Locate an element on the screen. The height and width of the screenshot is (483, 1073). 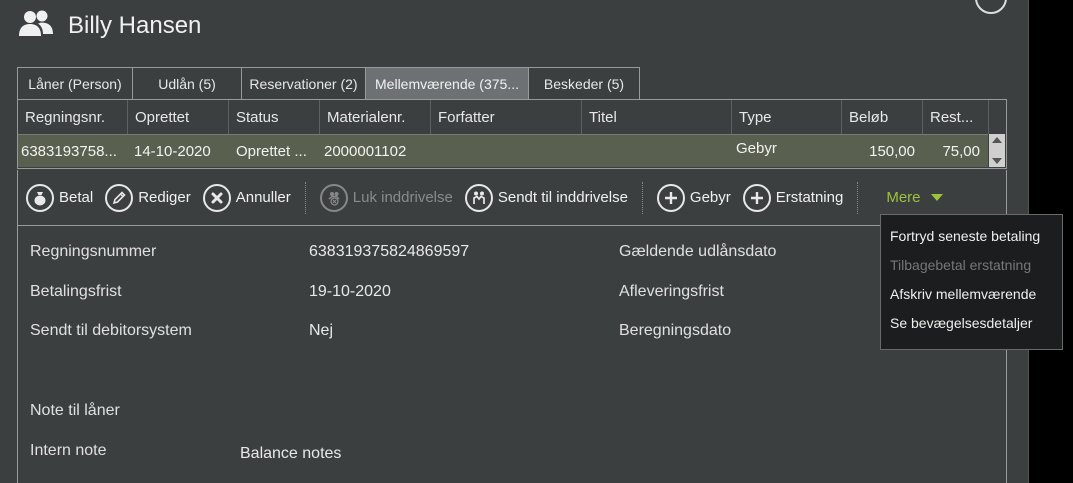
menu-item-fortryd-betaling: Fortryd seneste betaling is located at coordinates (971, 235).